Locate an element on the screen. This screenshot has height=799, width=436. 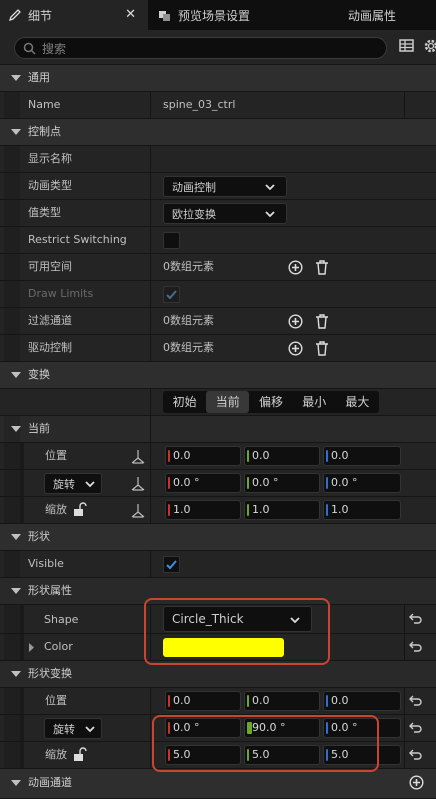
visible-checkbox is located at coordinates (171, 564).